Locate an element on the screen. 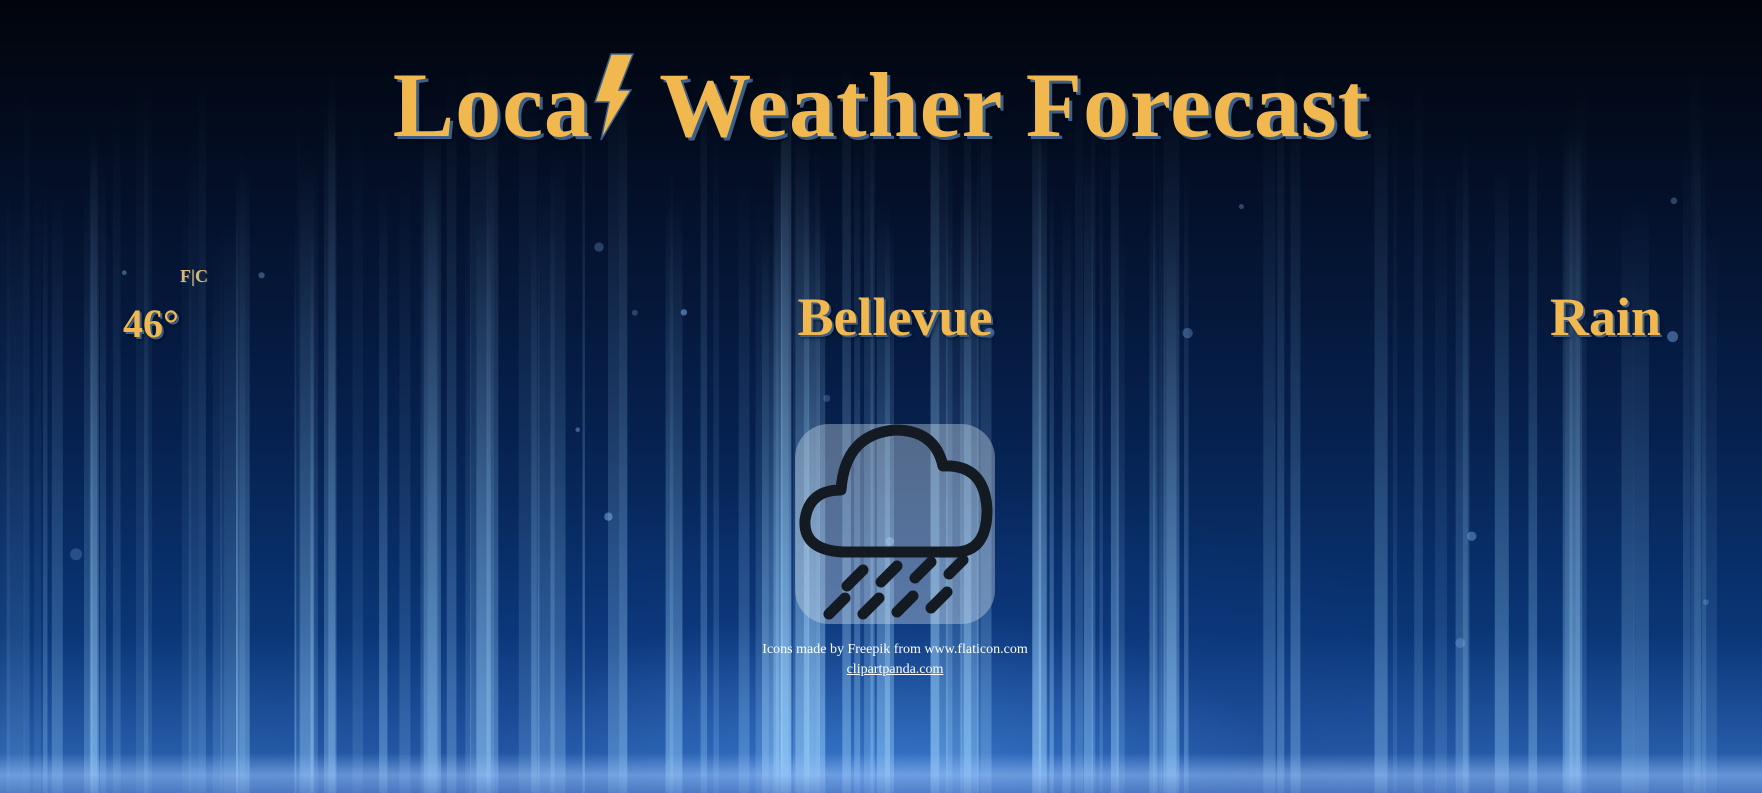  city-name: Bellevue is located at coordinates (895, 317).